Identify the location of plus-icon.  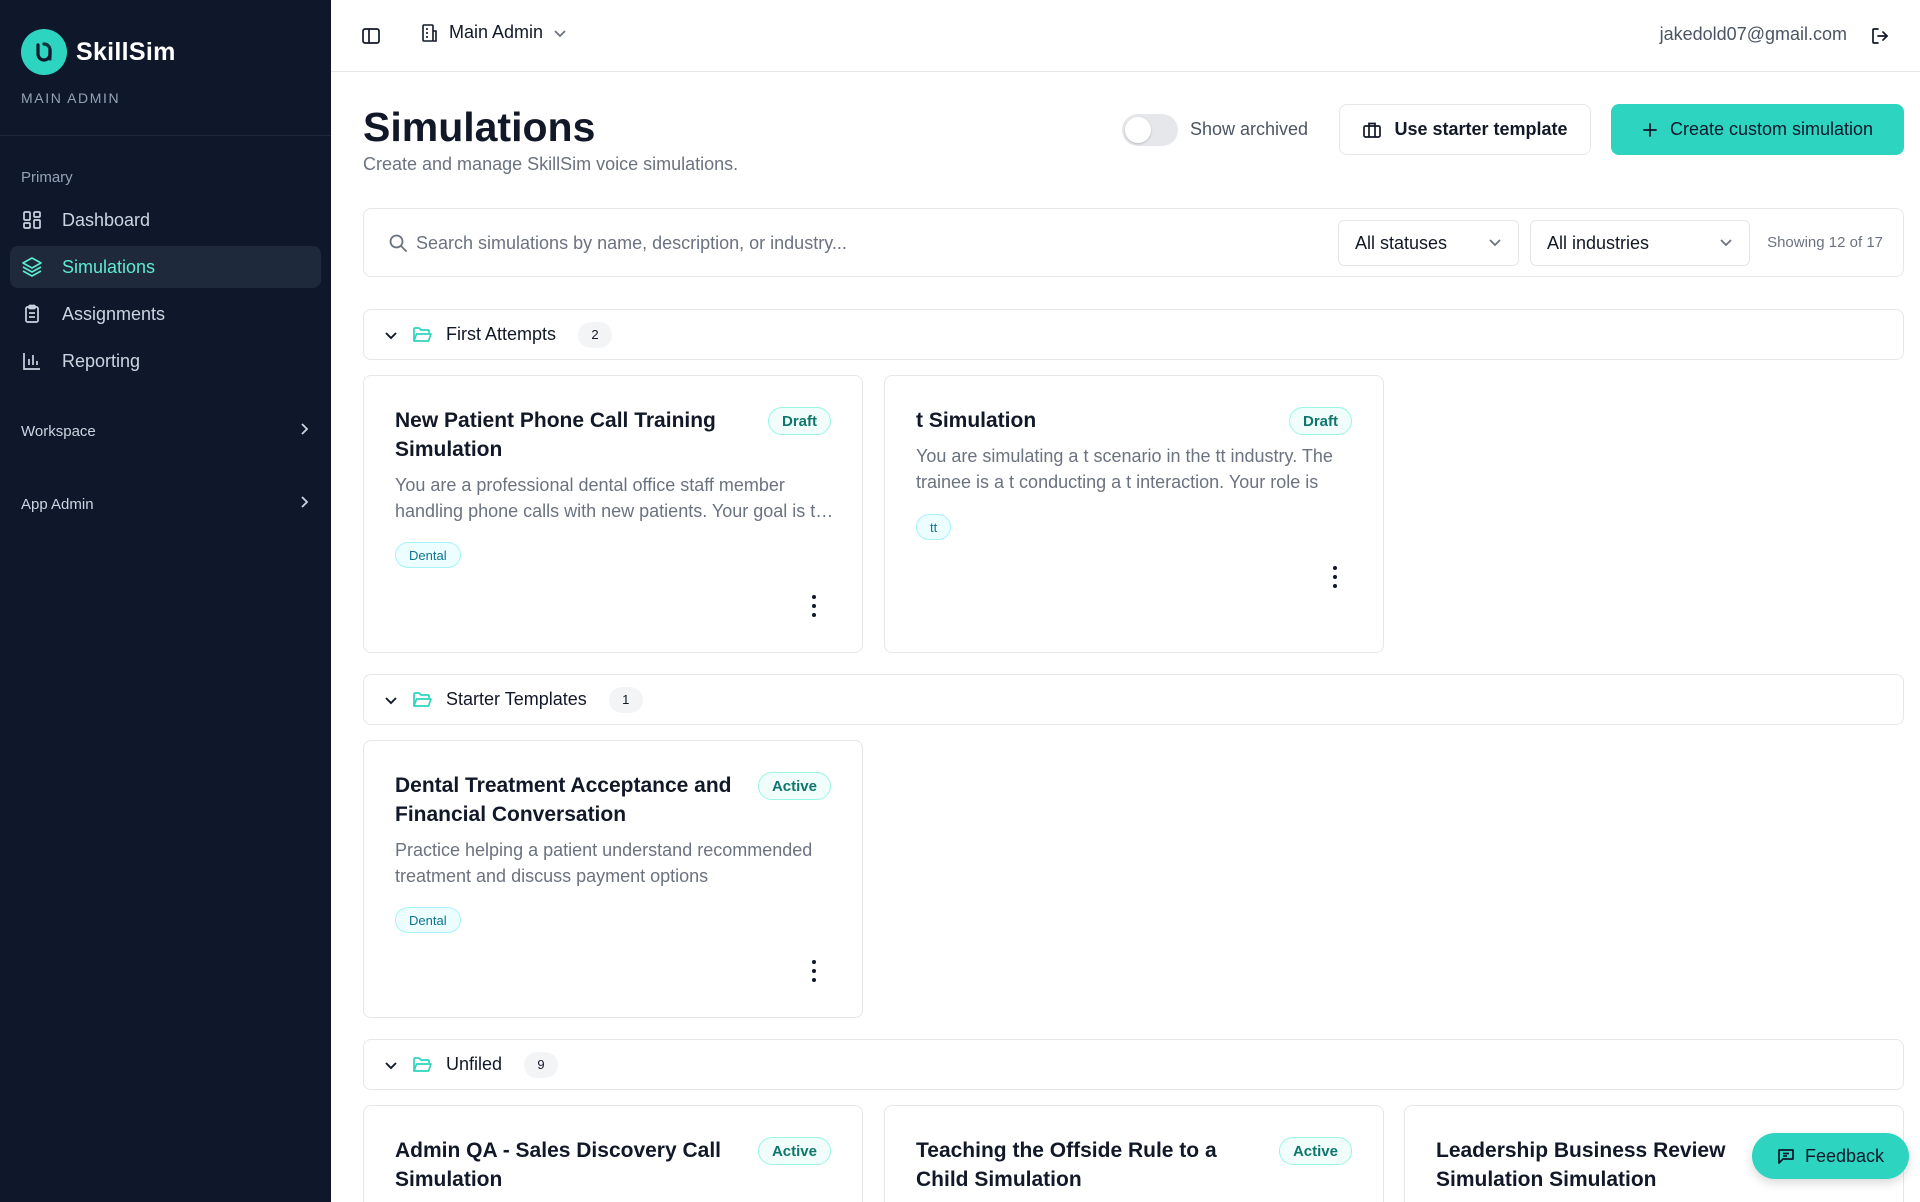
(1650, 130).